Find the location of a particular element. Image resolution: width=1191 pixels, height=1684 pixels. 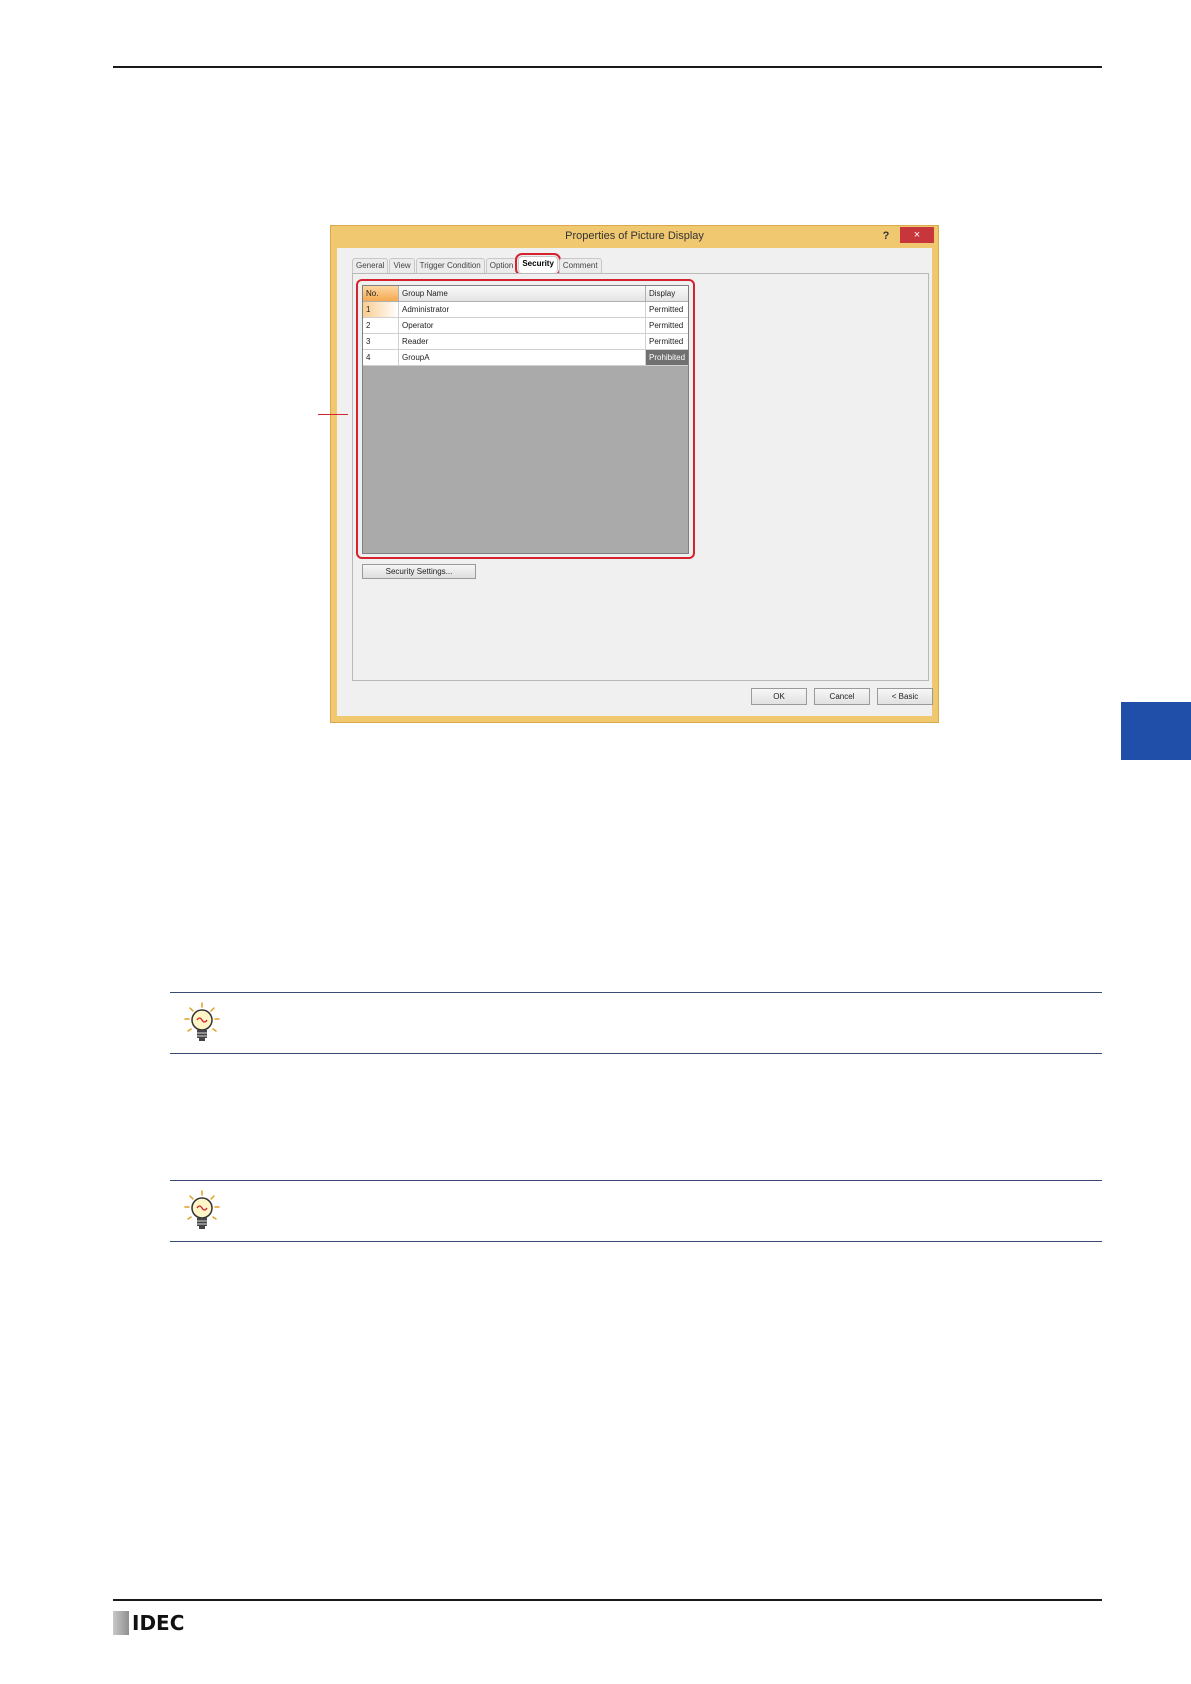

cancel-button: Cancel is located at coordinates (842, 696).